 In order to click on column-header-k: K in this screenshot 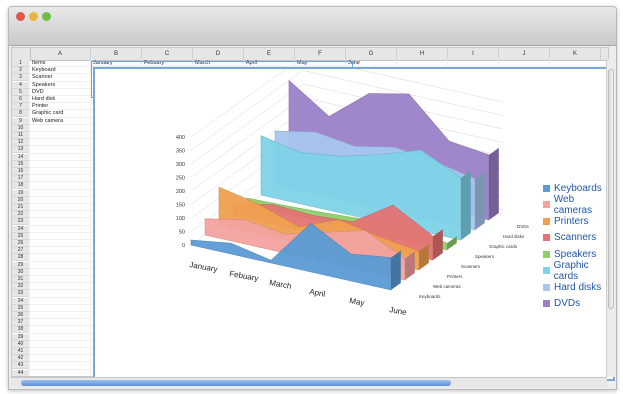, I will do `click(575, 54)`.